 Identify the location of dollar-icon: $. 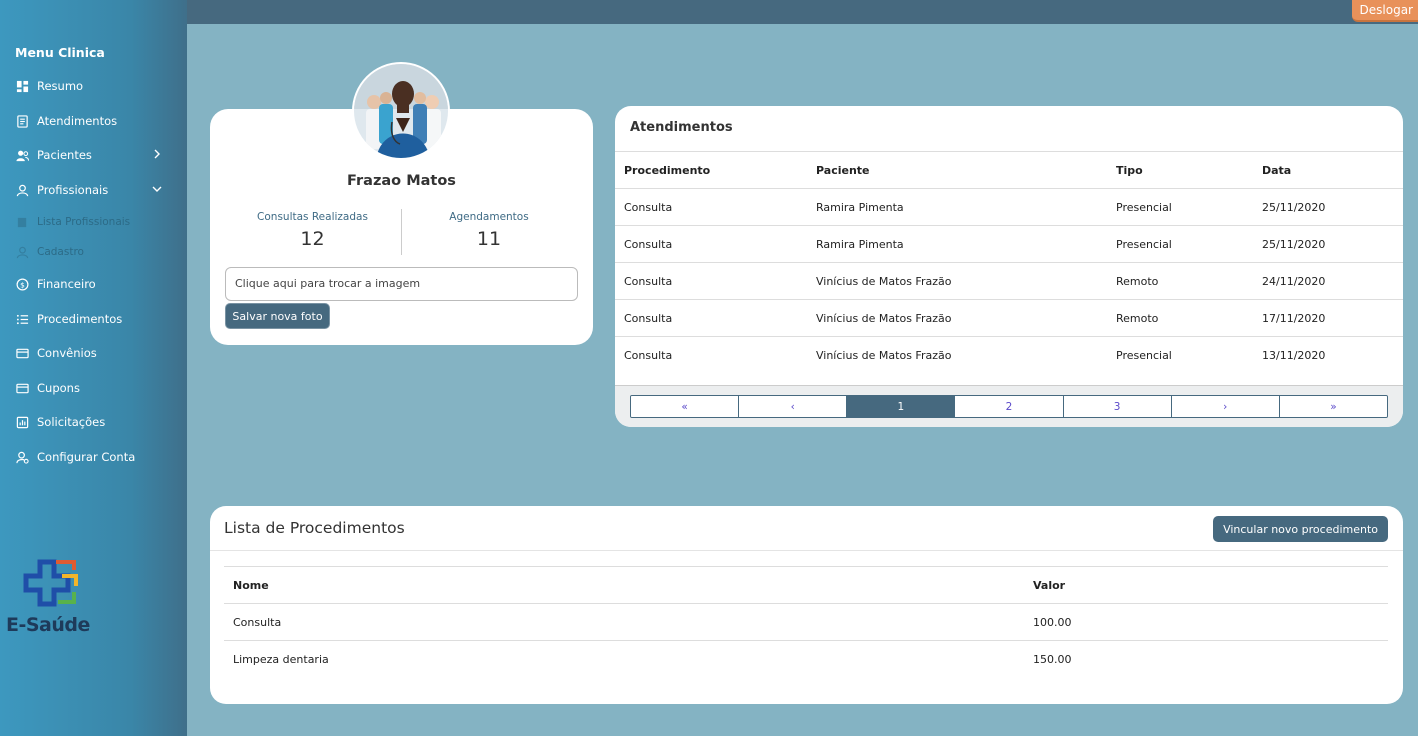
(22, 284).